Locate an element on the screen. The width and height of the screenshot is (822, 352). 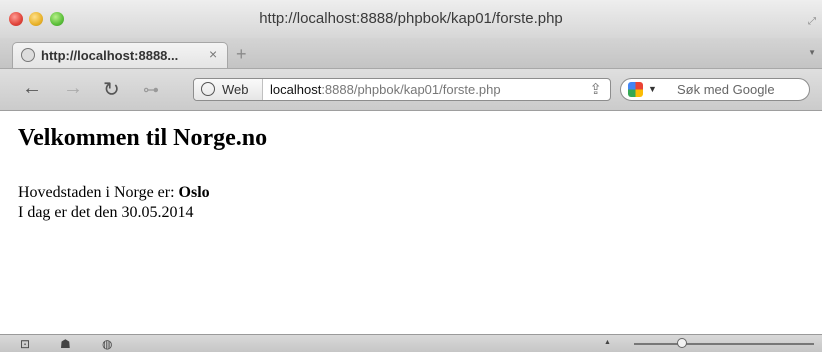
page-heading: Velkommen til Norge.no is located at coordinates (143, 138).